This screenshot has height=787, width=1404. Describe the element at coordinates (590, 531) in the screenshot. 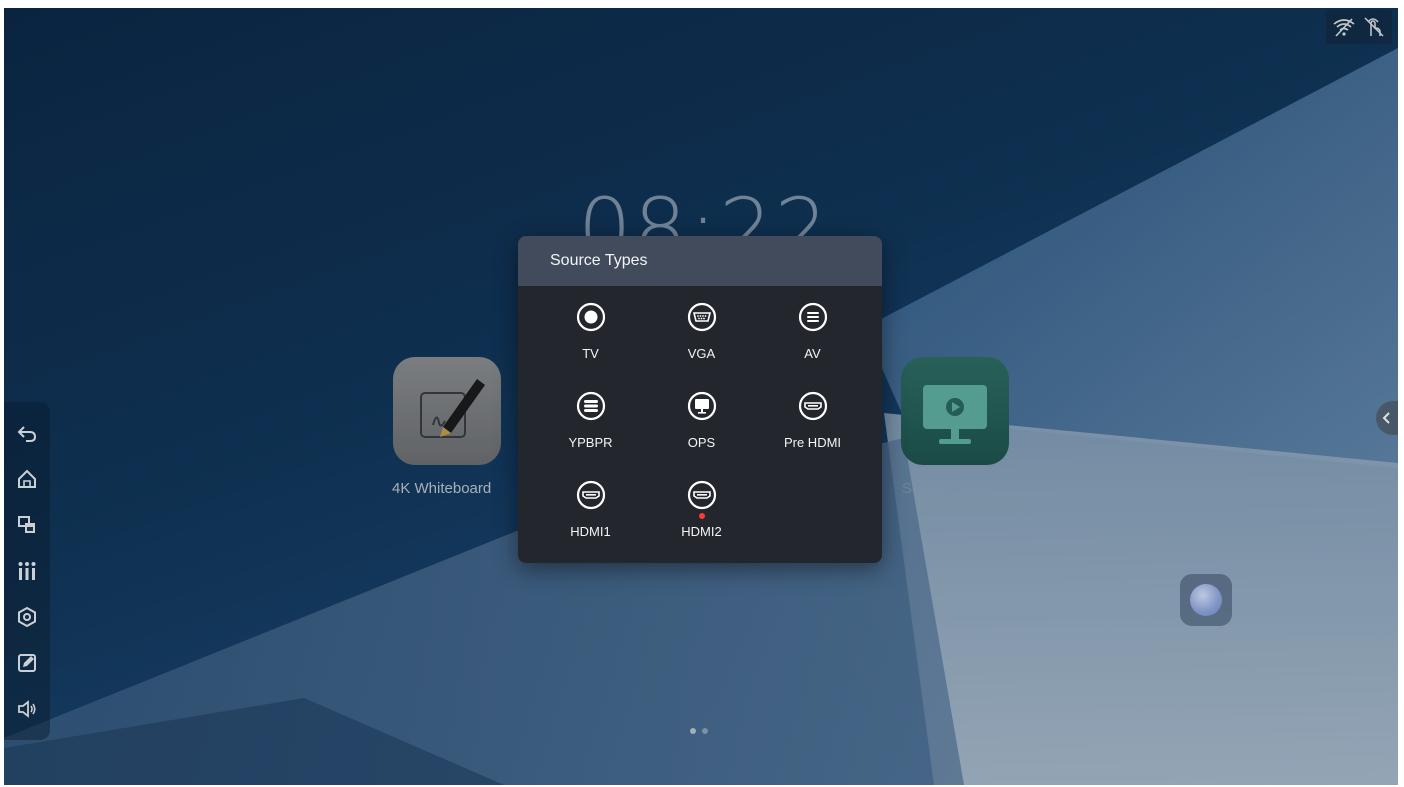

I see `source-label: HDMI1` at that location.